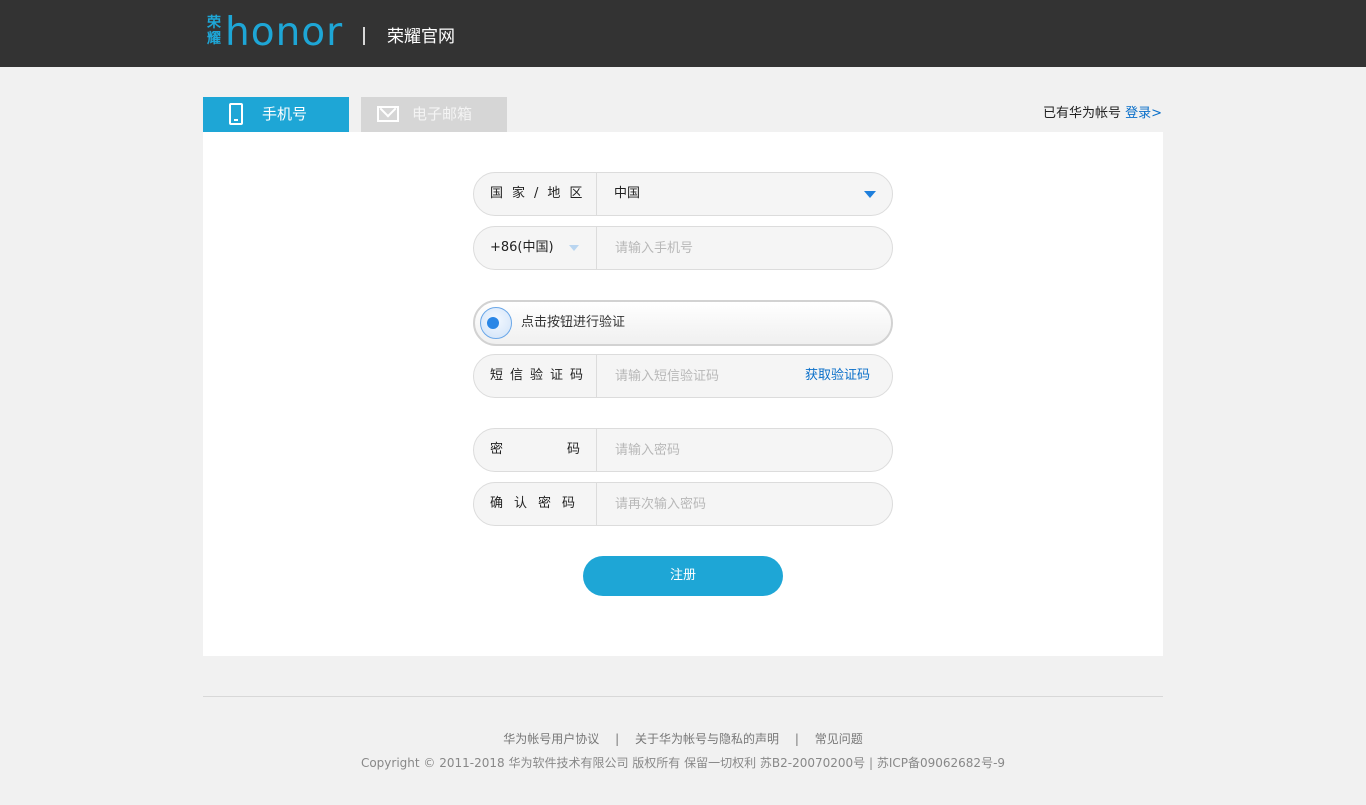 This screenshot has width=1366, height=805. Describe the element at coordinates (285, 114) in the screenshot. I see `tab-phone-label: 手机号` at that location.